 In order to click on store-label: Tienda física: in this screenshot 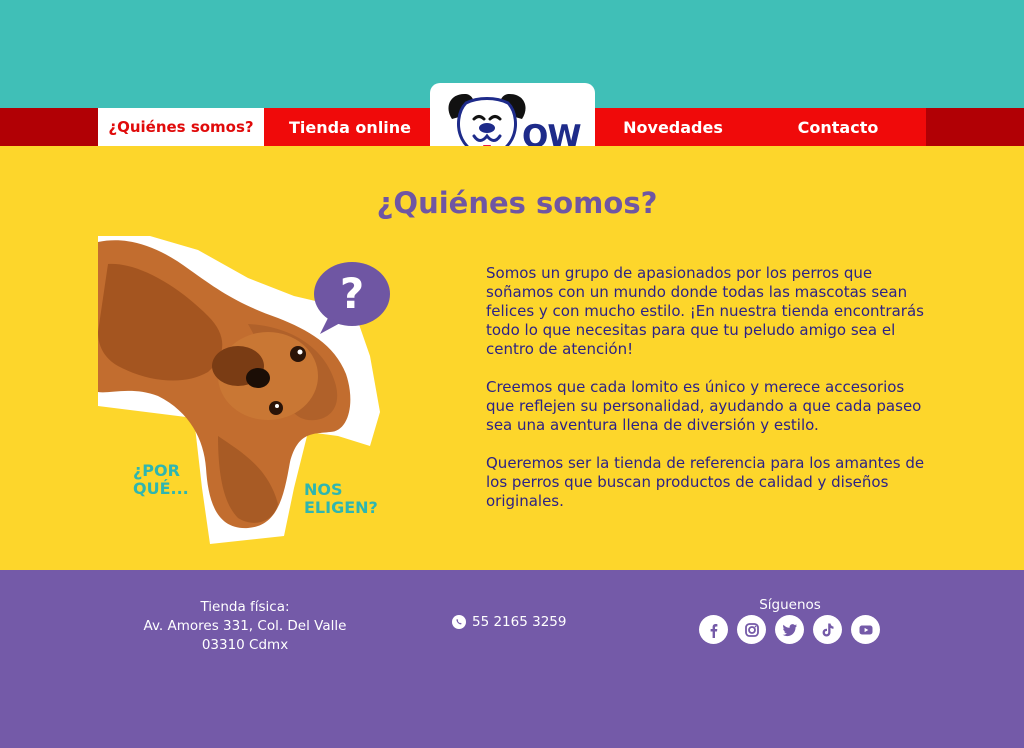, I will do `click(245, 607)`.